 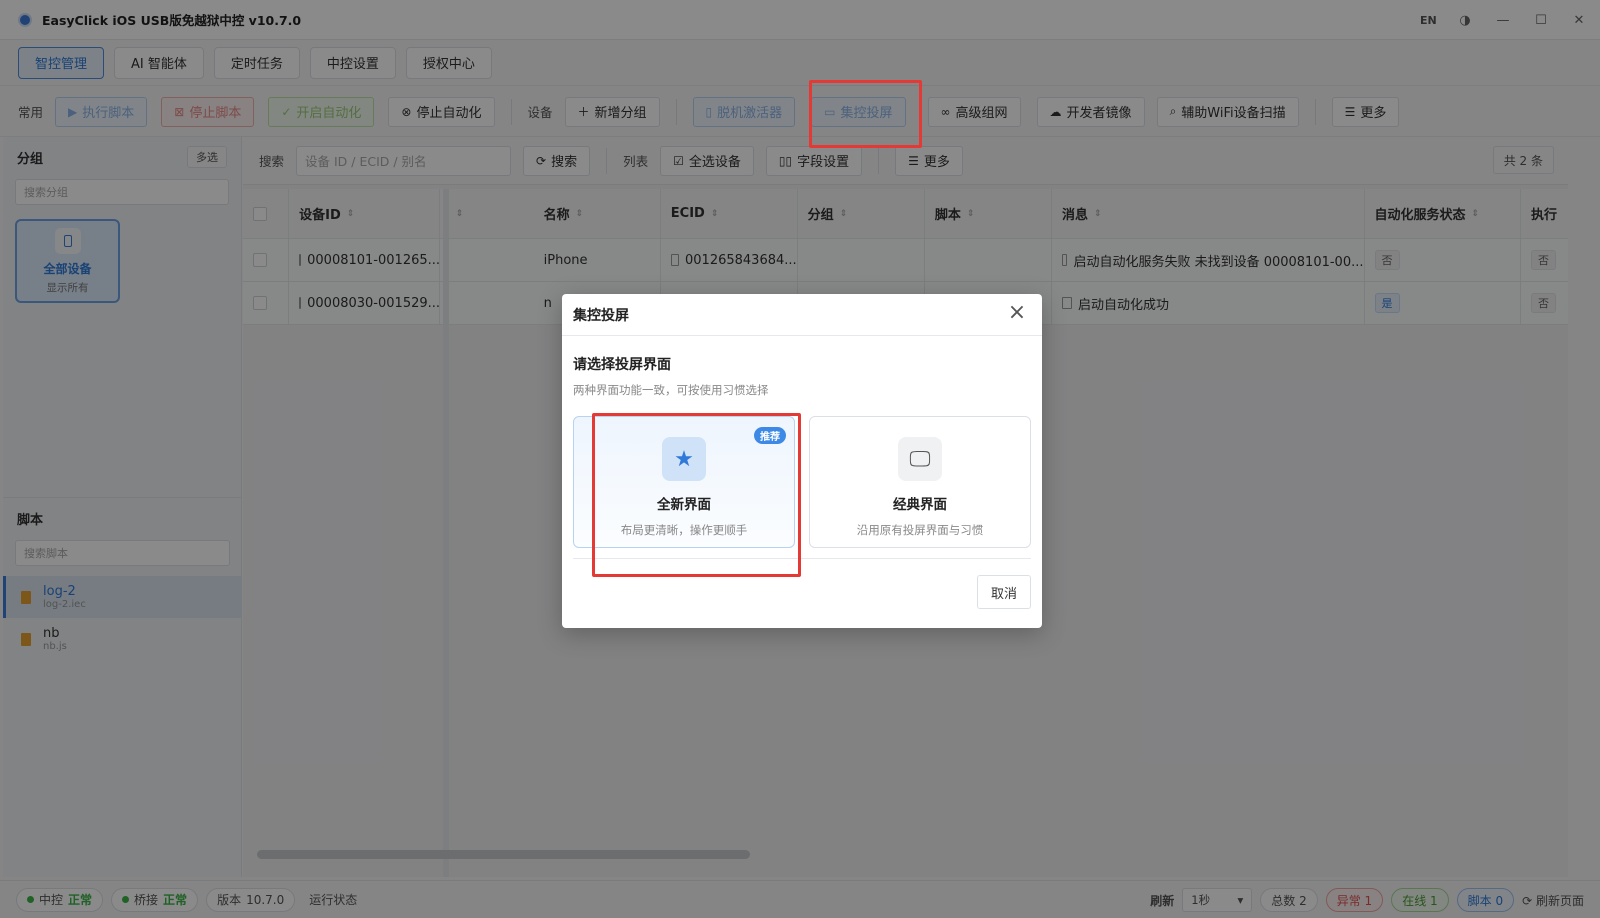 What do you see at coordinates (920, 482) in the screenshot?
I see `classic-ui-card: 🖵 经典界面 沿用原有投屏界面与习惯` at bounding box center [920, 482].